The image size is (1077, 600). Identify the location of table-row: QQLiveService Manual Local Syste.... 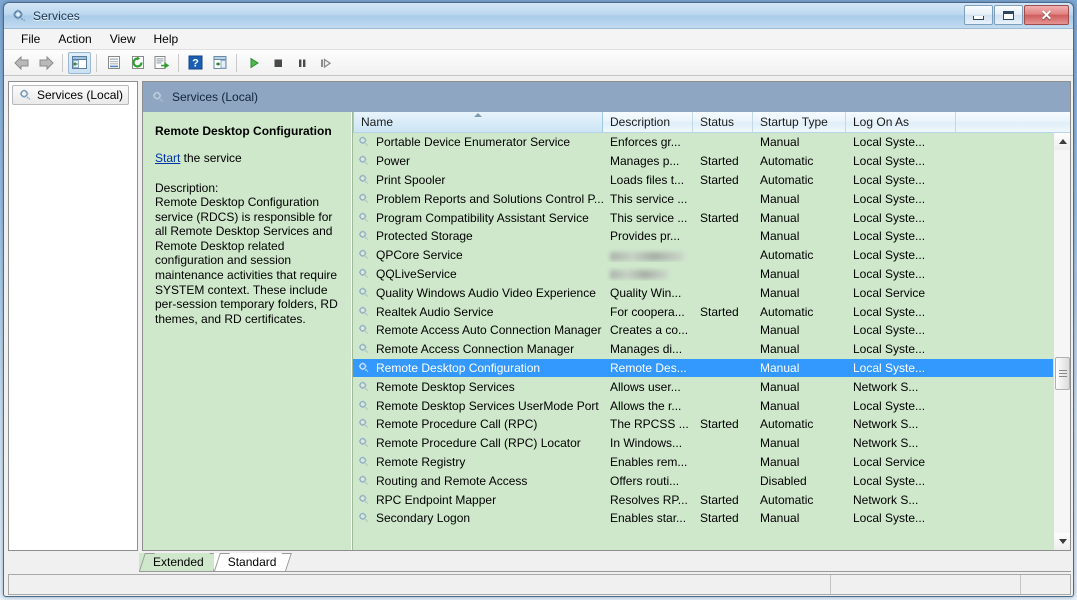
(703, 274).